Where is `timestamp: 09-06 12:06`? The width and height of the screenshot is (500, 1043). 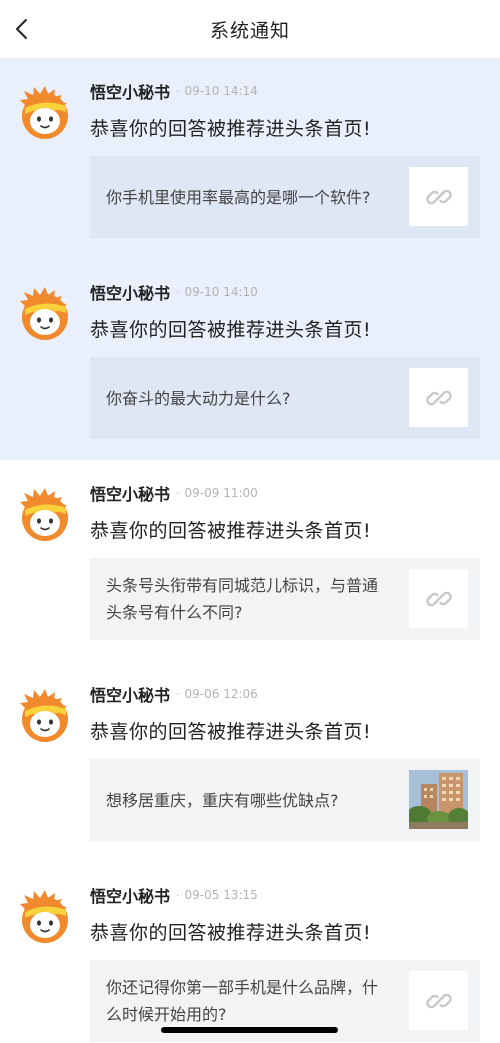 timestamp: 09-06 12:06 is located at coordinates (221, 694).